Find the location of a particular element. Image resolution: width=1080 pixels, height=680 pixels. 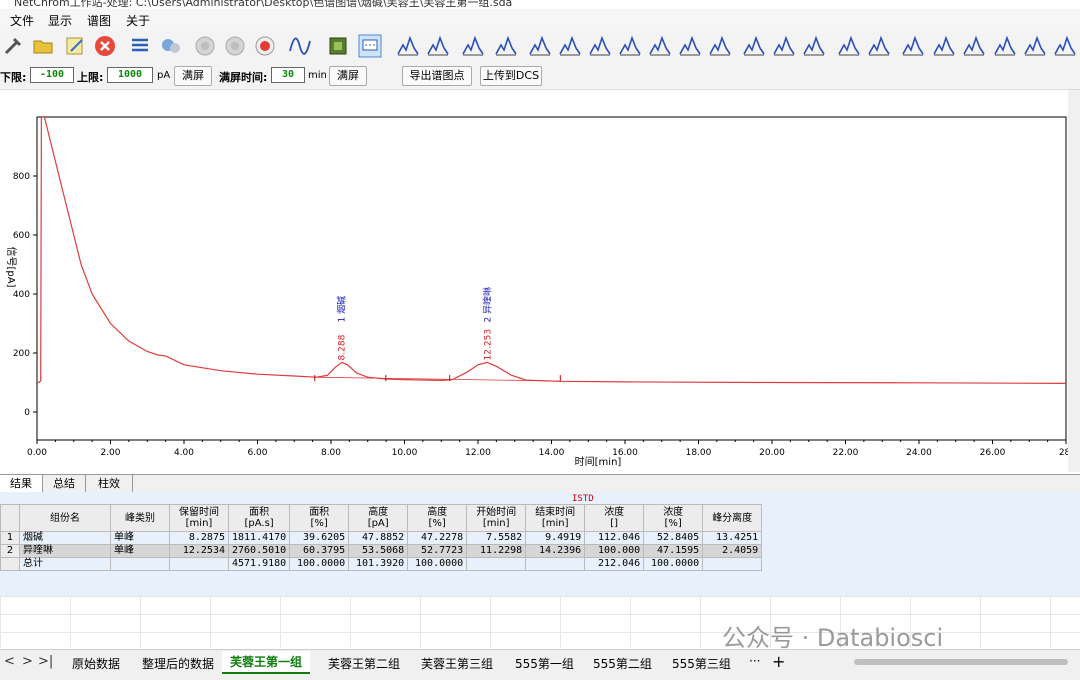

sheet-tab: 芙蓉王第二组 is located at coordinates (364, 663).